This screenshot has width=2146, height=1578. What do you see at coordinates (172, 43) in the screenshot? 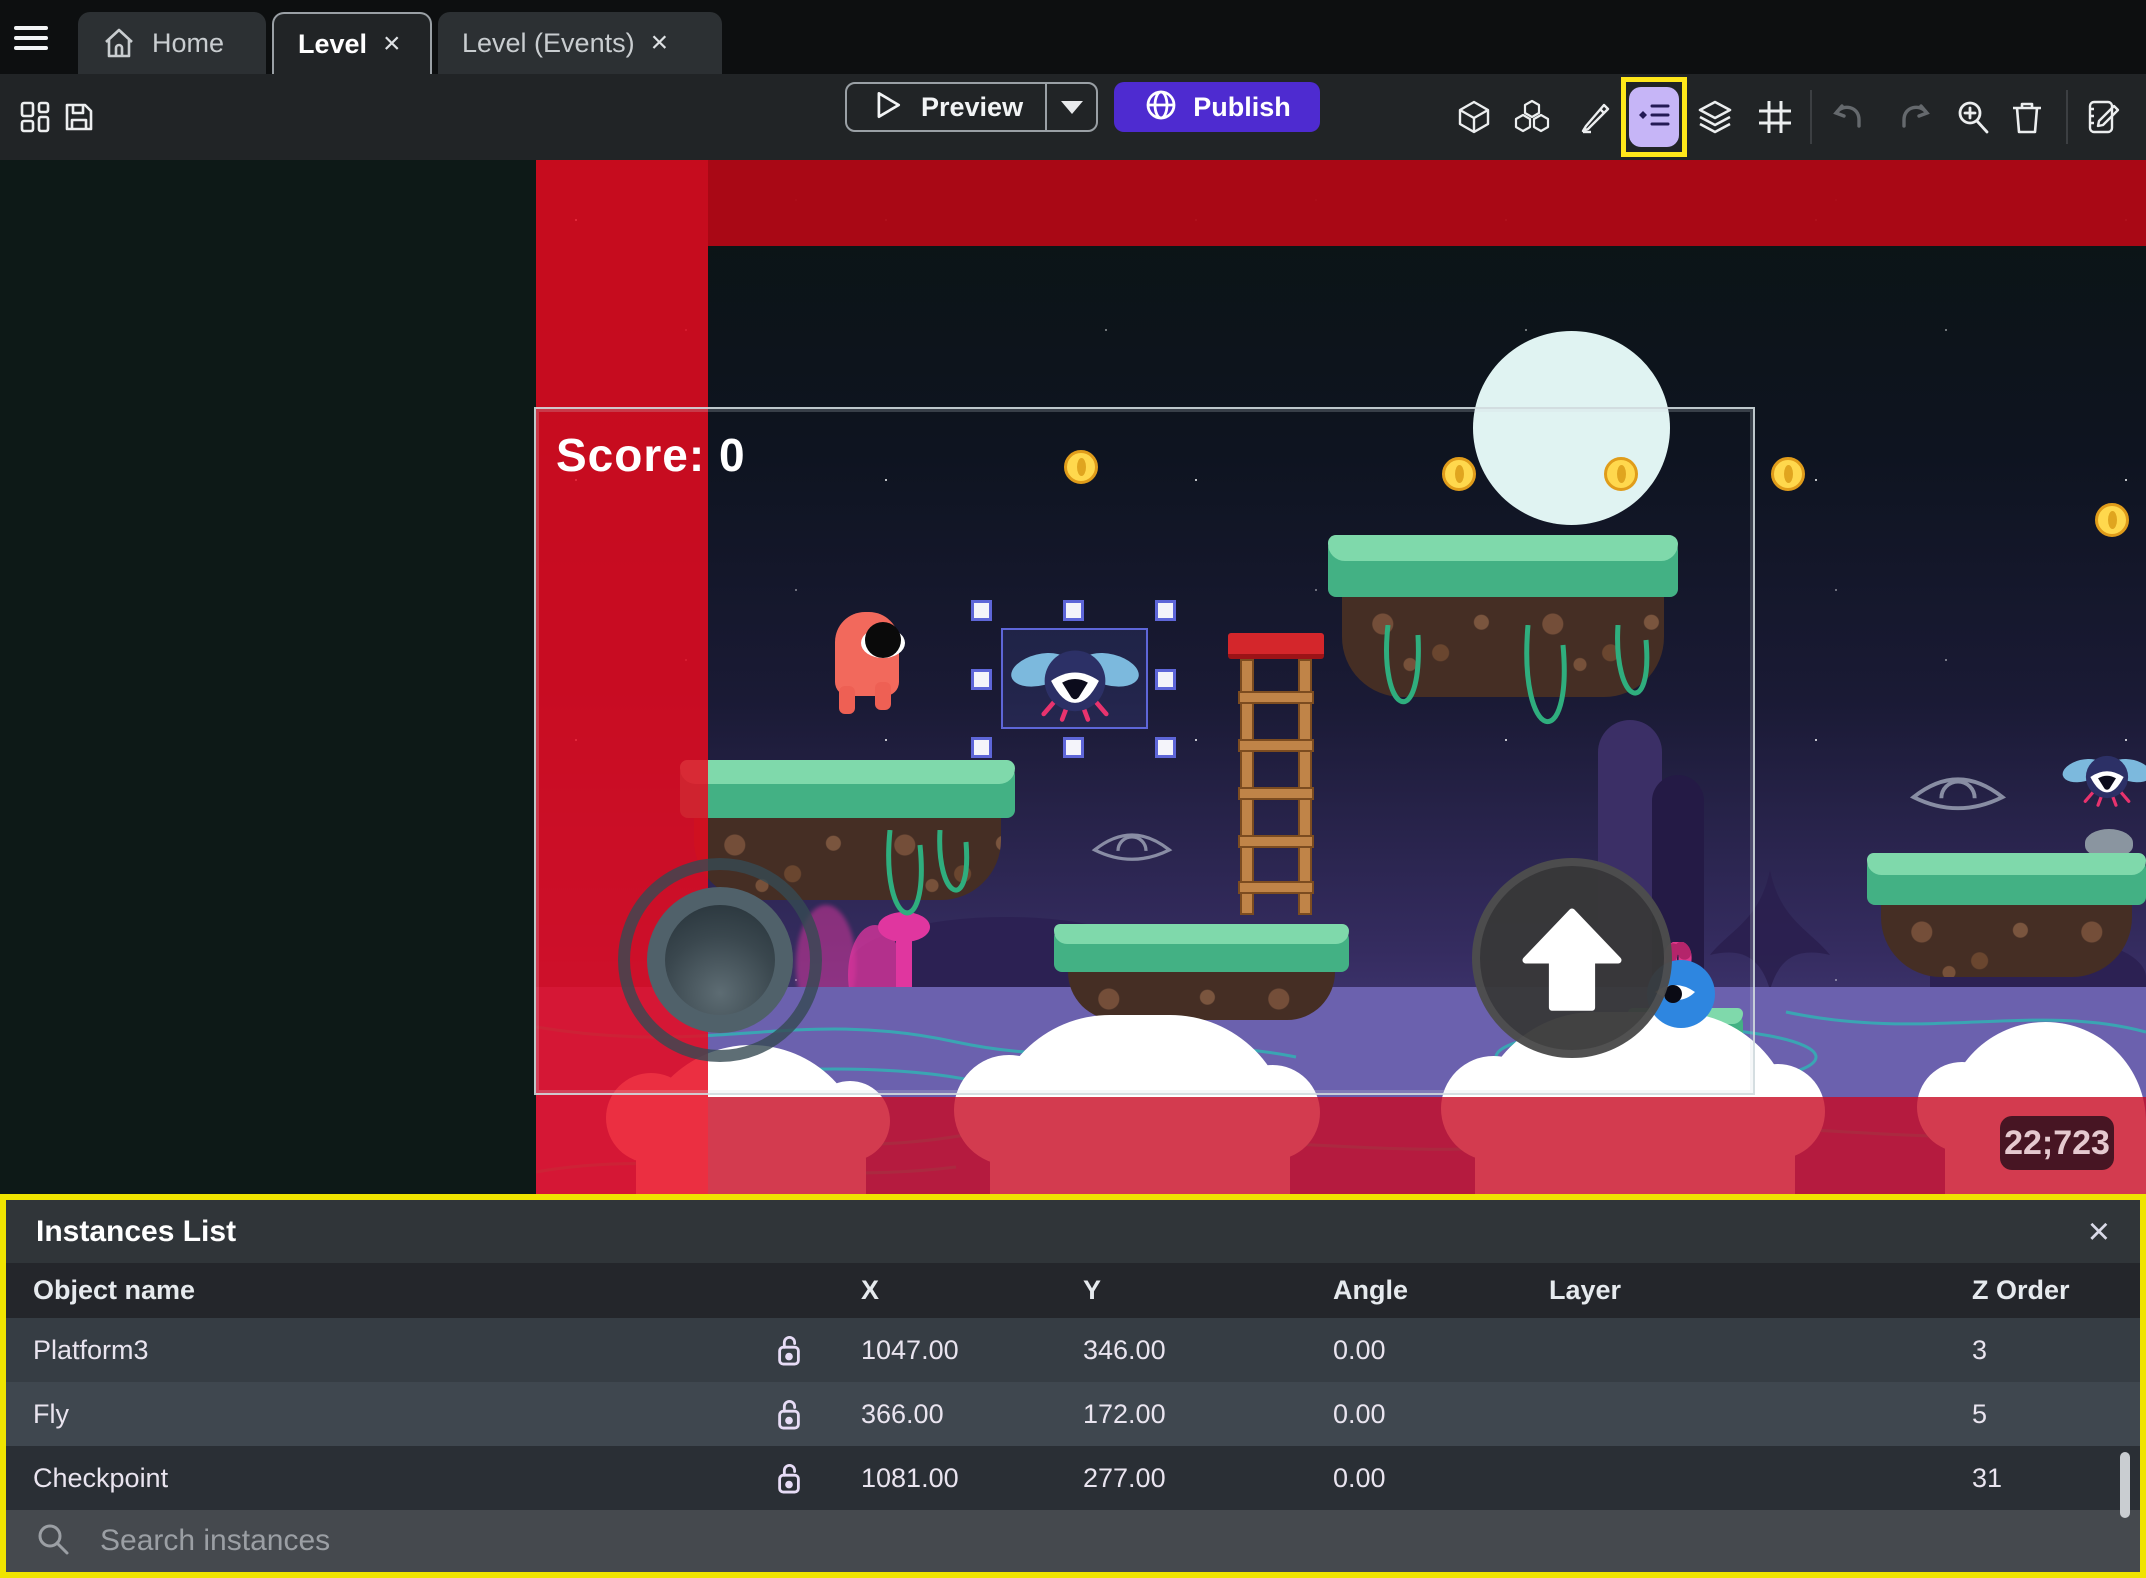
I see `tab-home: Home` at bounding box center [172, 43].